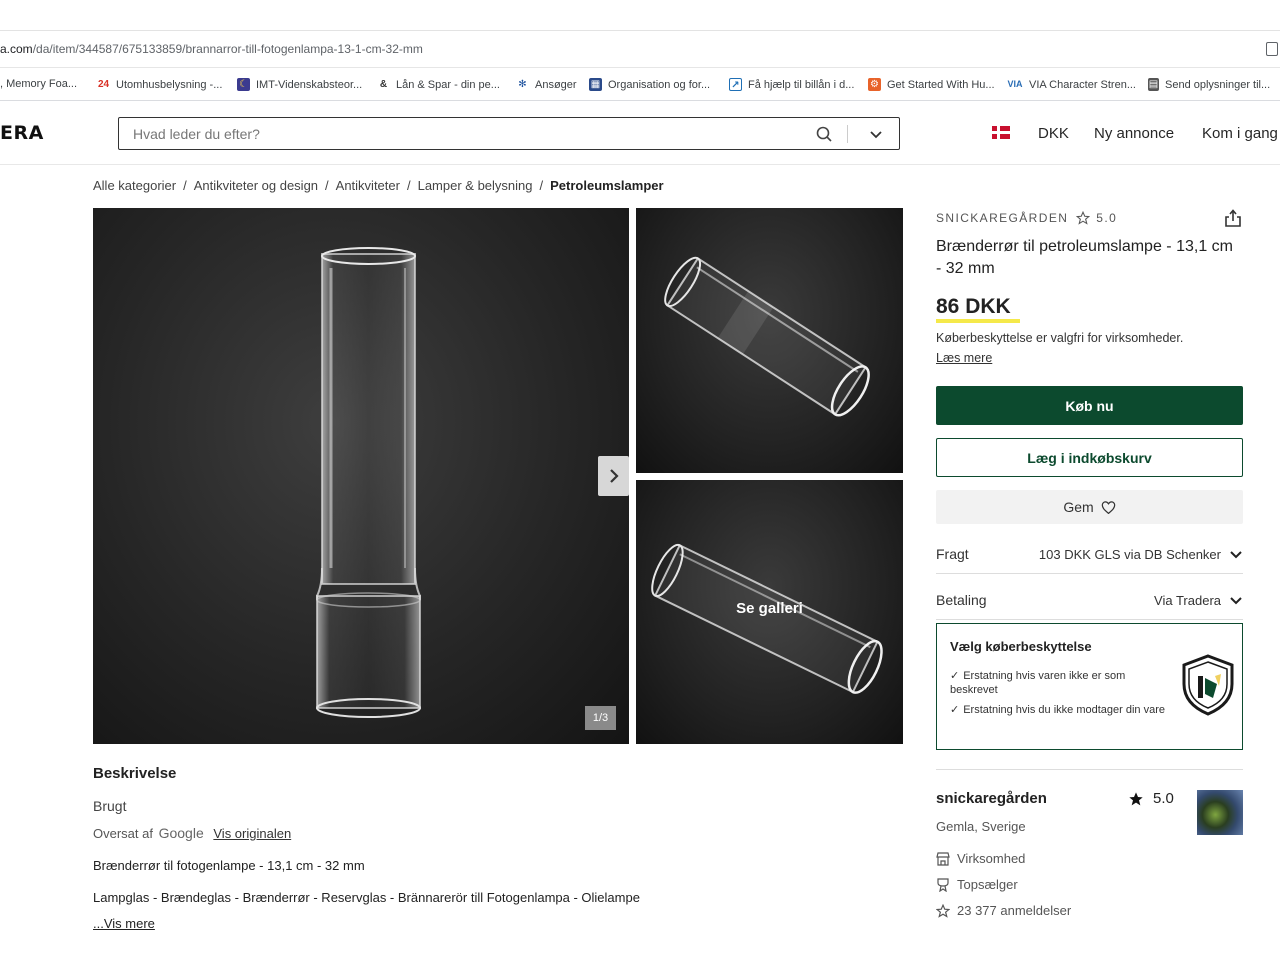  What do you see at coordinates (464, 133) in the screenshot?
I see `search-input` at bounding box center [464, 133].